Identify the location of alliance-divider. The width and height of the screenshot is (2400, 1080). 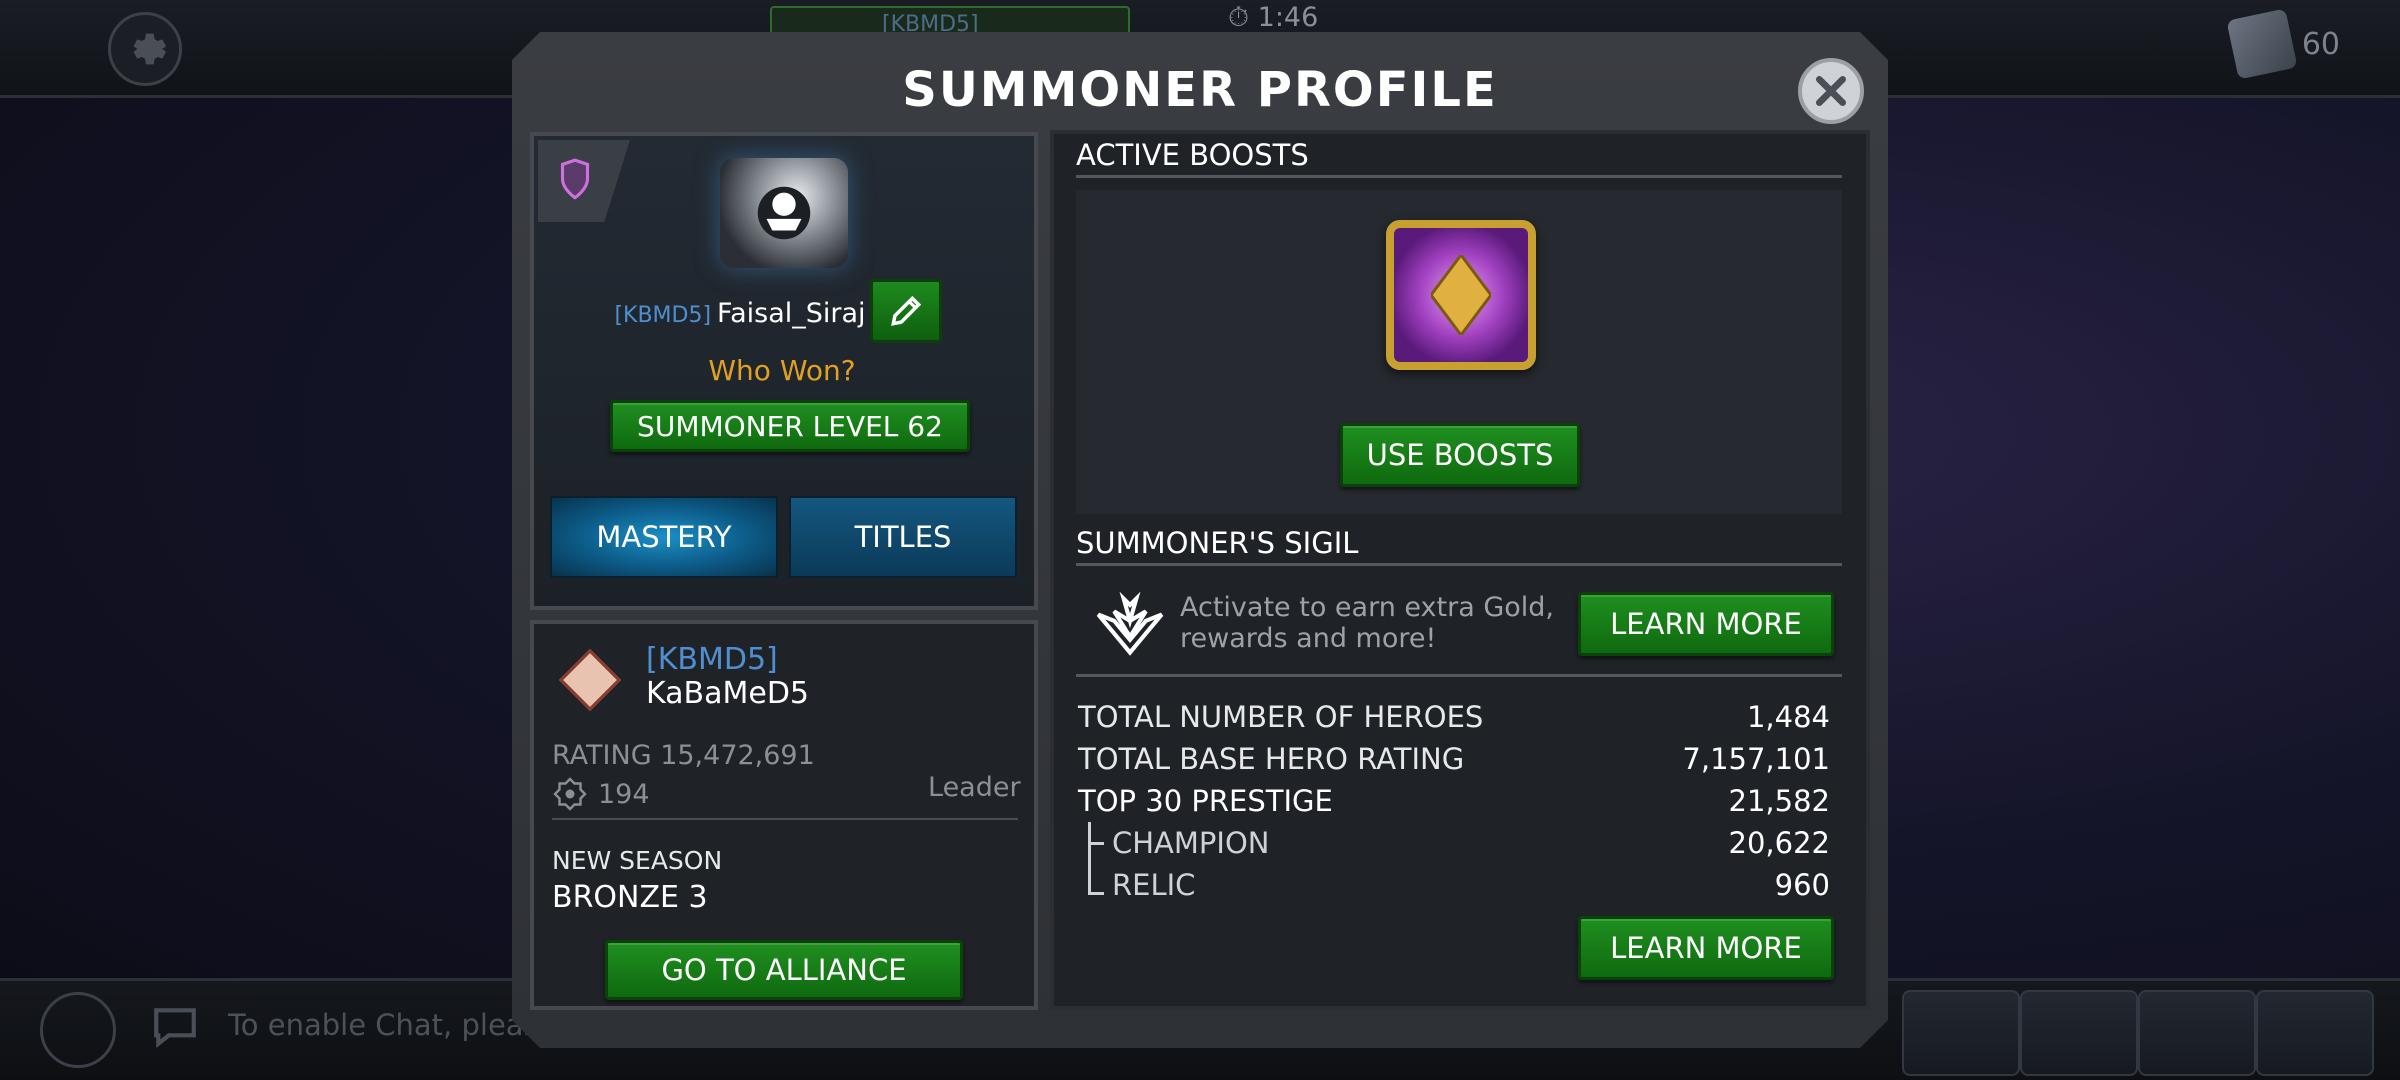
(785, 819).